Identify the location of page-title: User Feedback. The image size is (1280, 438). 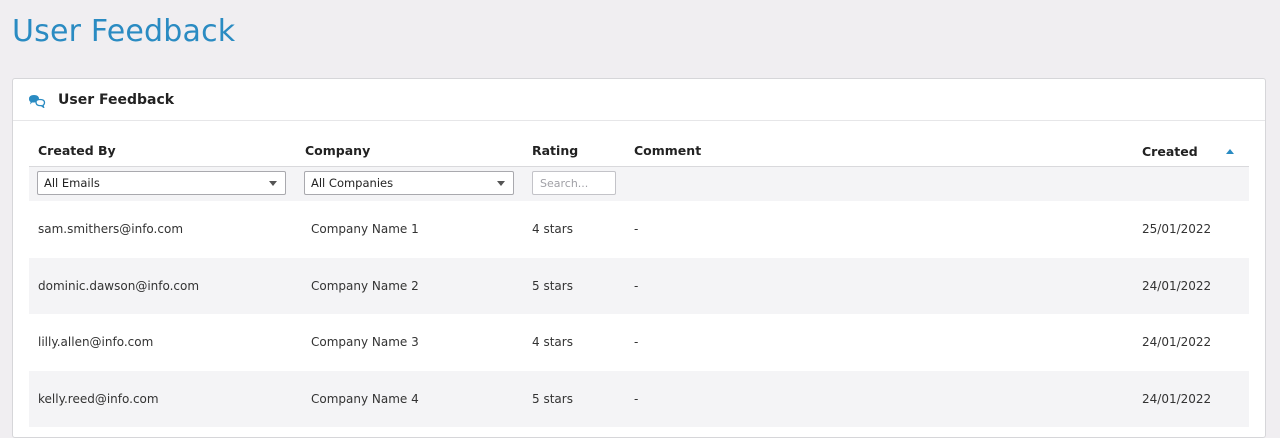
(124, 31).